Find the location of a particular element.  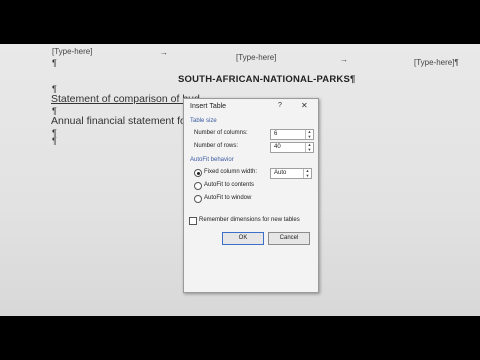

fixed-width-label: Fixed column width: is located at coordinates (231, 172).